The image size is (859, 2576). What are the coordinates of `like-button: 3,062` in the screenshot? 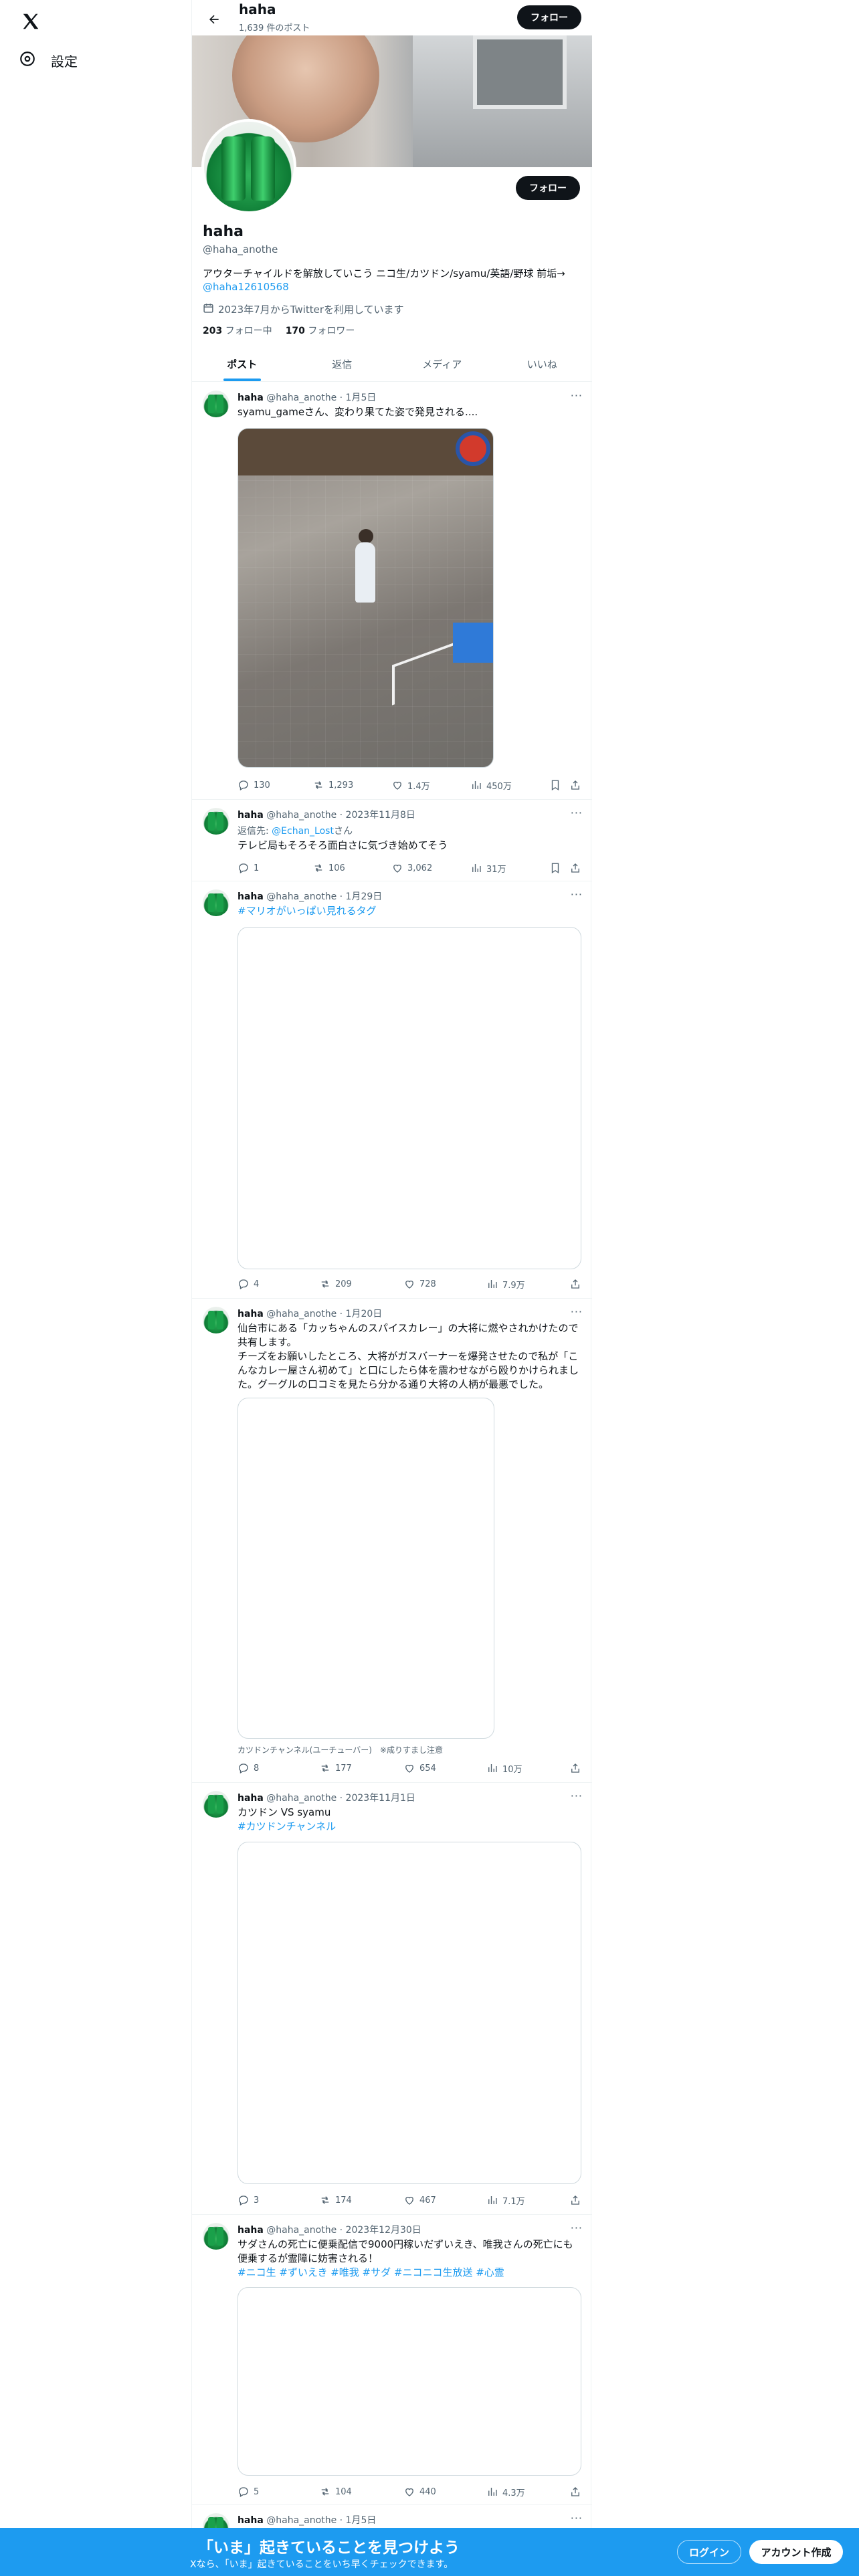 It's located at (411, 868).